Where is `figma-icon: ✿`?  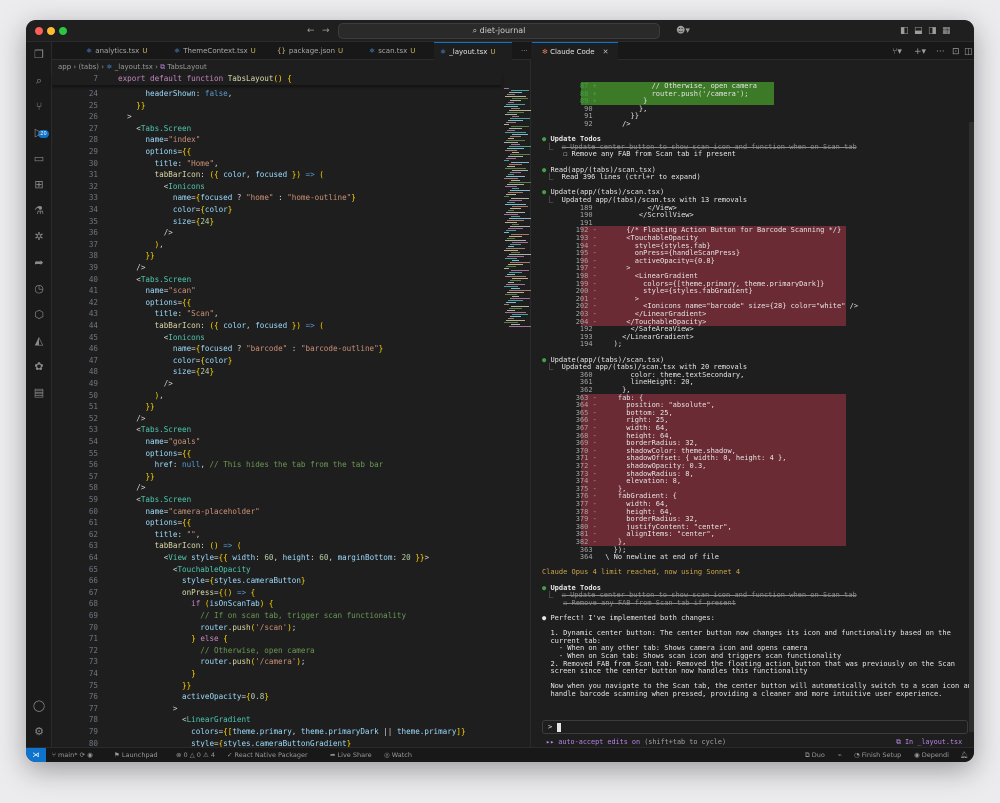
figma-icon: ✿ is located at coordinates (39, 367).